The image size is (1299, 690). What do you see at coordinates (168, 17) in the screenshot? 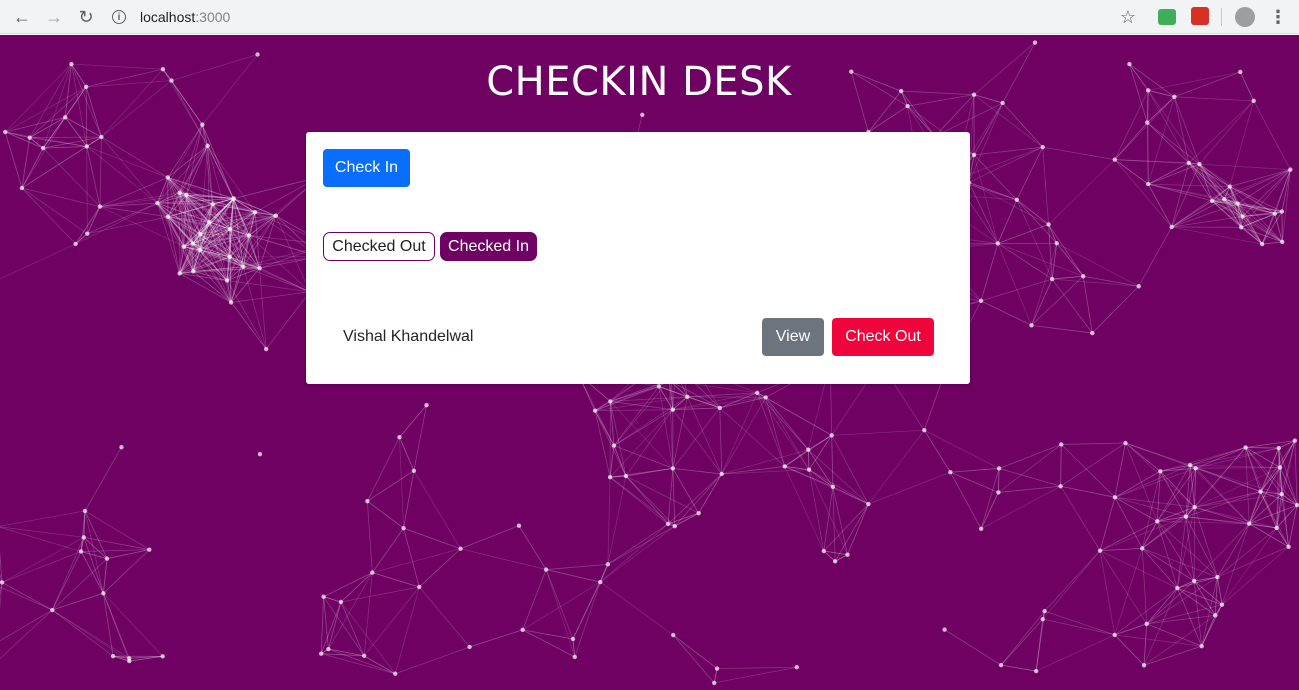
I see `url-host: localhost` at bounding box center [168, 17].